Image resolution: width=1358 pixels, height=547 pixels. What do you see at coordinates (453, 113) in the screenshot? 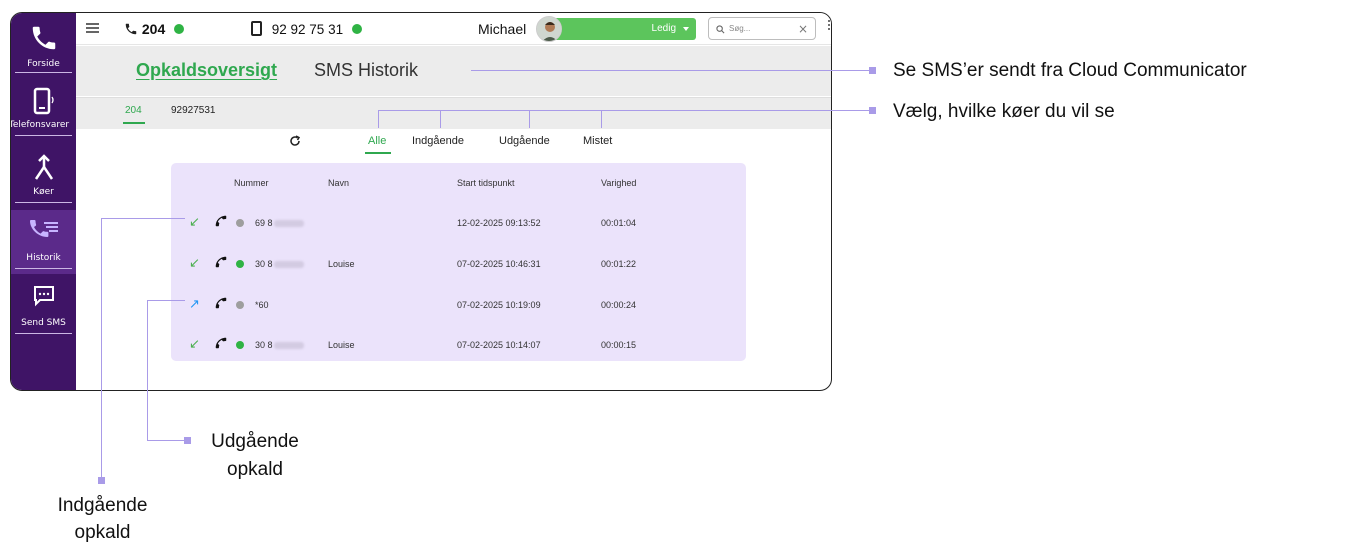
I see `queue-tabs: 204 92927531` at bounding box center [453, 113].